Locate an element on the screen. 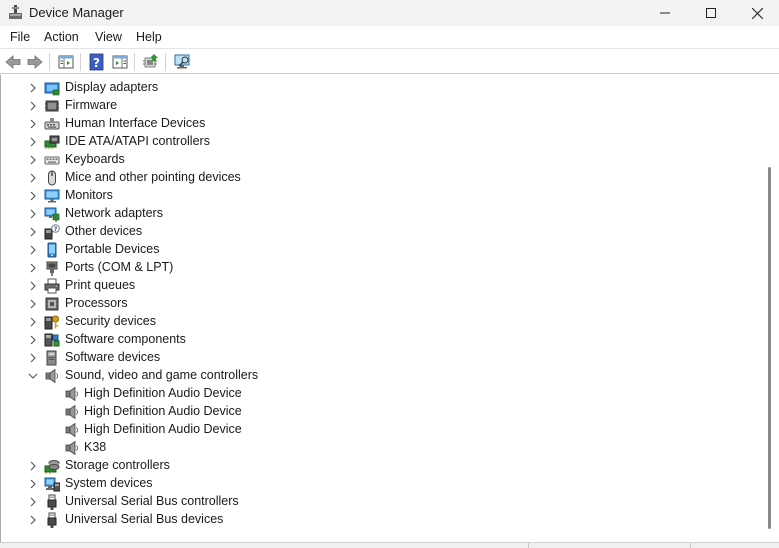 The width and height of the screenshot is (779, 548). menu-file: File is located at coordinates (20, 37).